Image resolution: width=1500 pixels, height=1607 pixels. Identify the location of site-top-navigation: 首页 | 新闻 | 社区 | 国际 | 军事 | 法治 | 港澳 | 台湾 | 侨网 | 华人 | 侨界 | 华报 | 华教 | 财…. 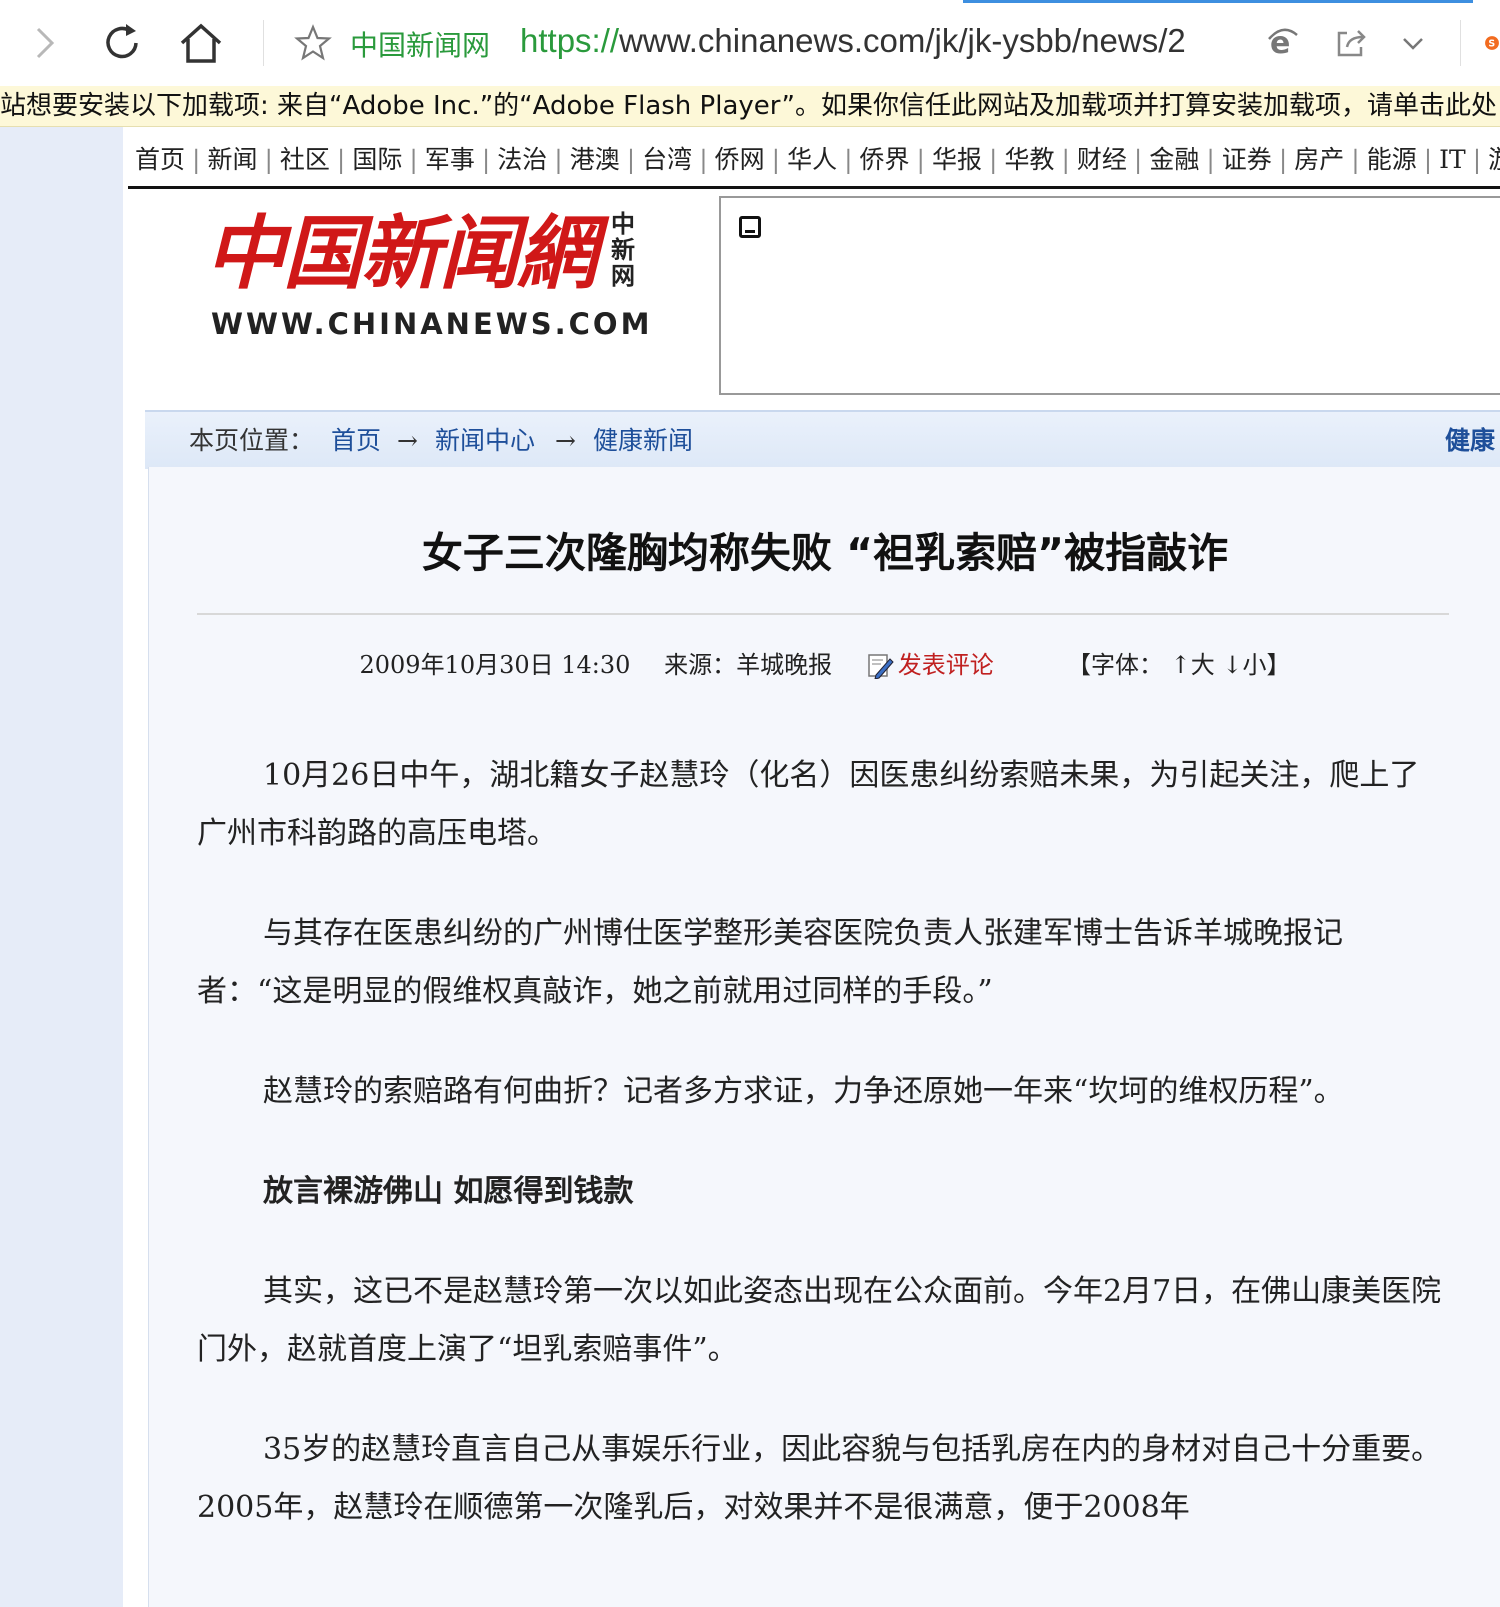
(814, 159).